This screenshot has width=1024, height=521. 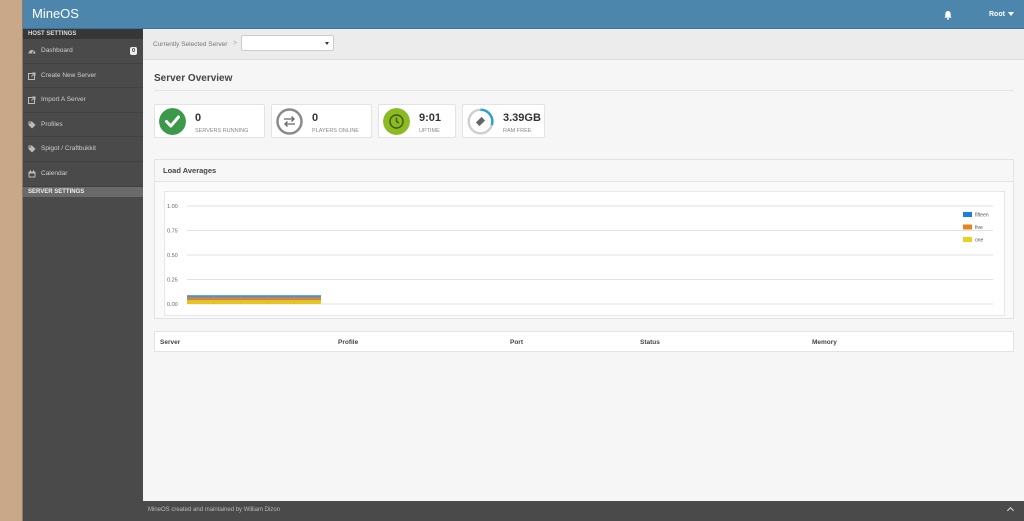 I want to click on sidebar-item-import-a-server: Import A Server, so click(x=83, y=100).